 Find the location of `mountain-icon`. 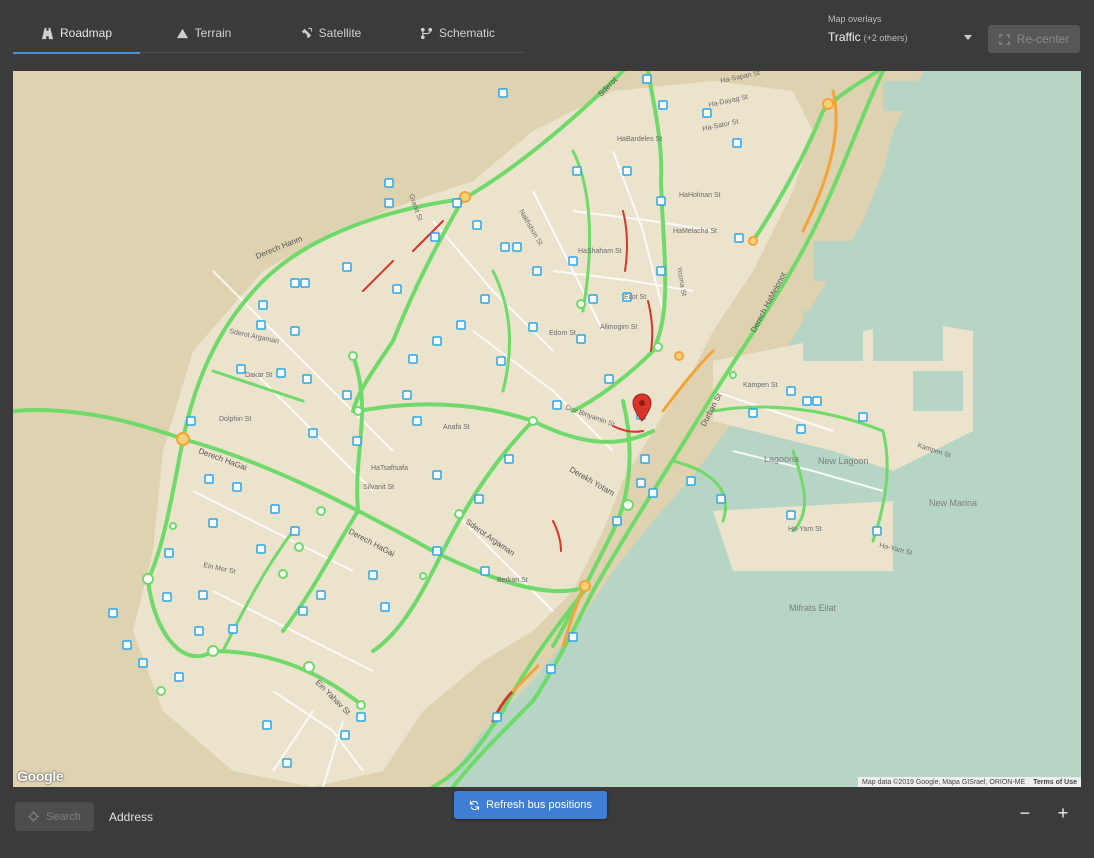

mountain-icon is located at coordinates (182, 33).